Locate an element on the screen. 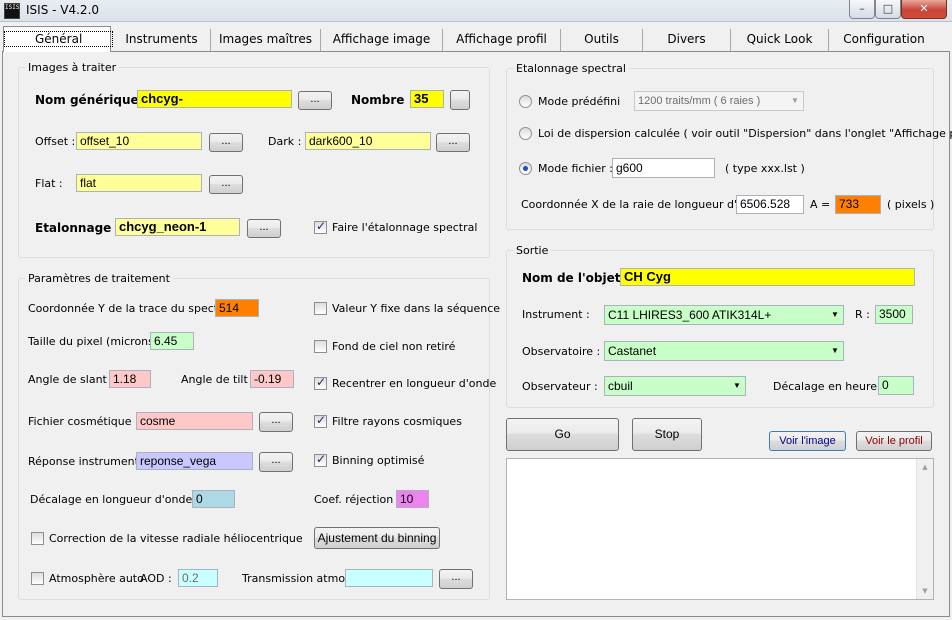 This screenshot has width=952, height=620. tab-affichage-profil: Affichage profil is located at coordinates (502, 40).